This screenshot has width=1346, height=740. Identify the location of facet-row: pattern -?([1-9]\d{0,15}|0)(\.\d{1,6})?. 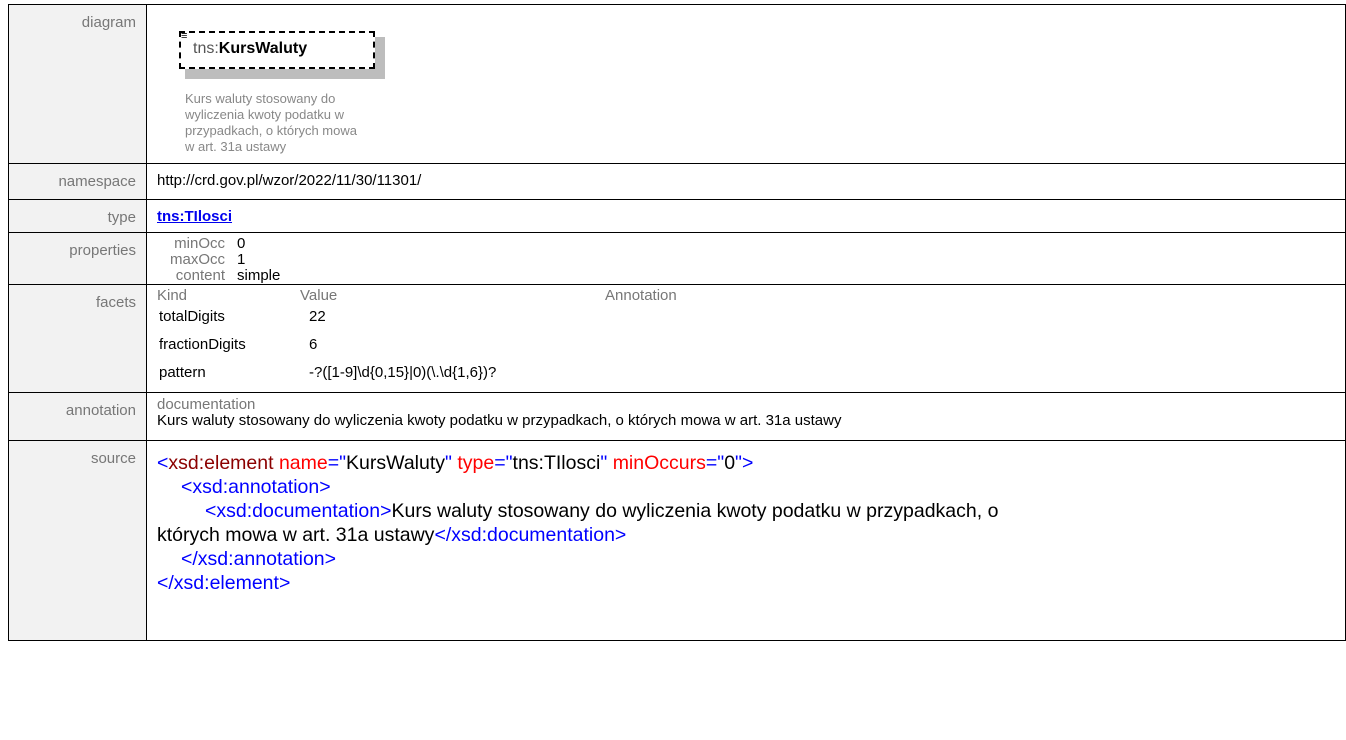
(751, 373).